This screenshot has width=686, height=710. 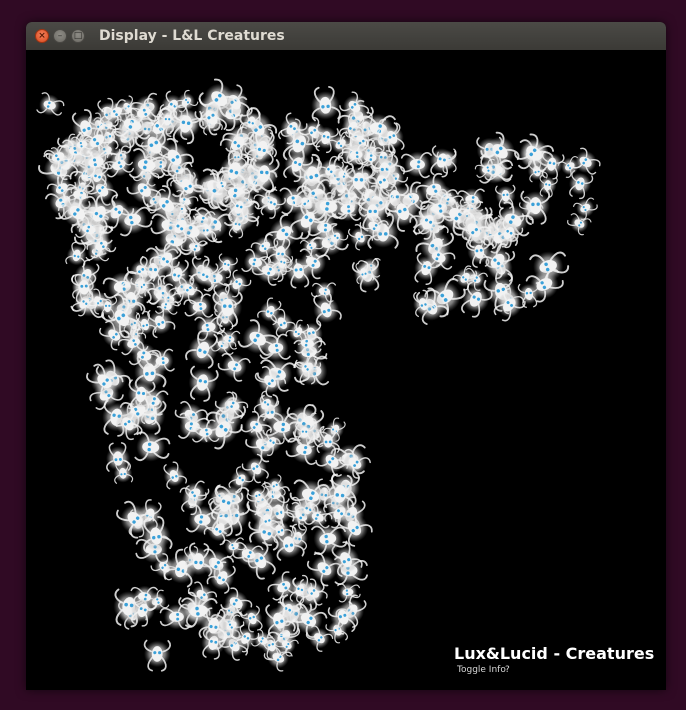 What do you see at coordinates (481, 670) in the screenshot?
I see `toggle-info-link: Toggle Info` at bounding box center [481, 670].